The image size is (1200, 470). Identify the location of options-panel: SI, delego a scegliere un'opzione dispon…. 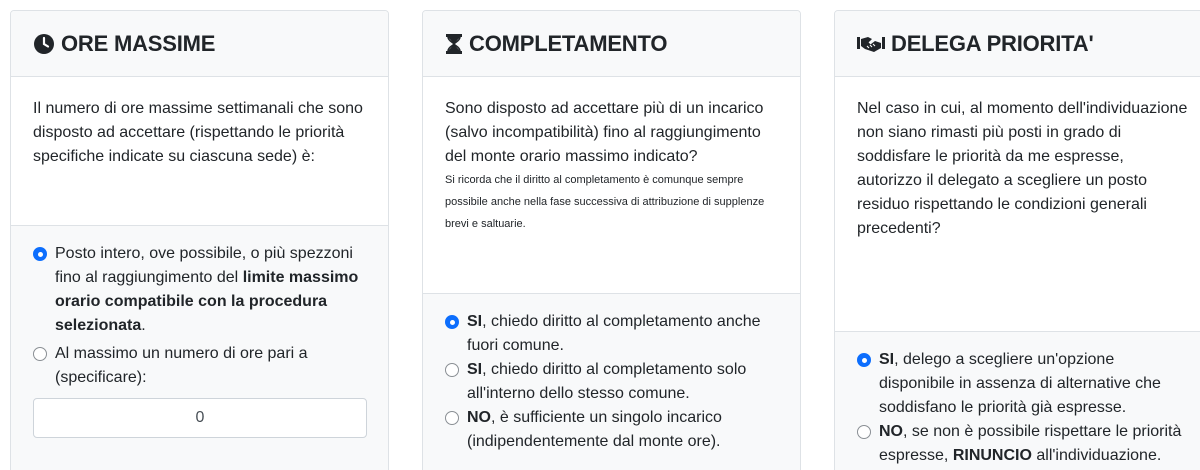
(1017, 400).